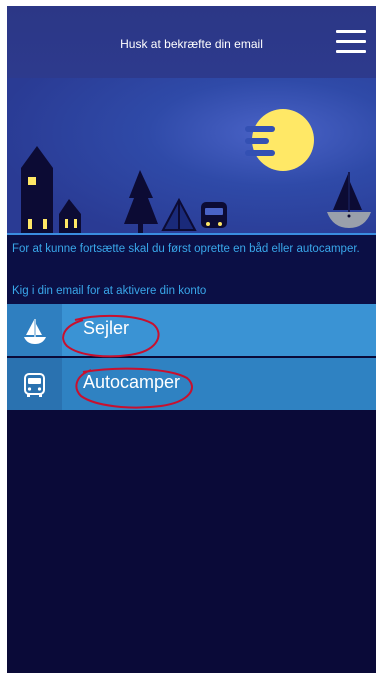  What do you see at coordinates (106, 328) in the screenshot?
I see `option-label: Sejler` at bounding box center [106, 328].